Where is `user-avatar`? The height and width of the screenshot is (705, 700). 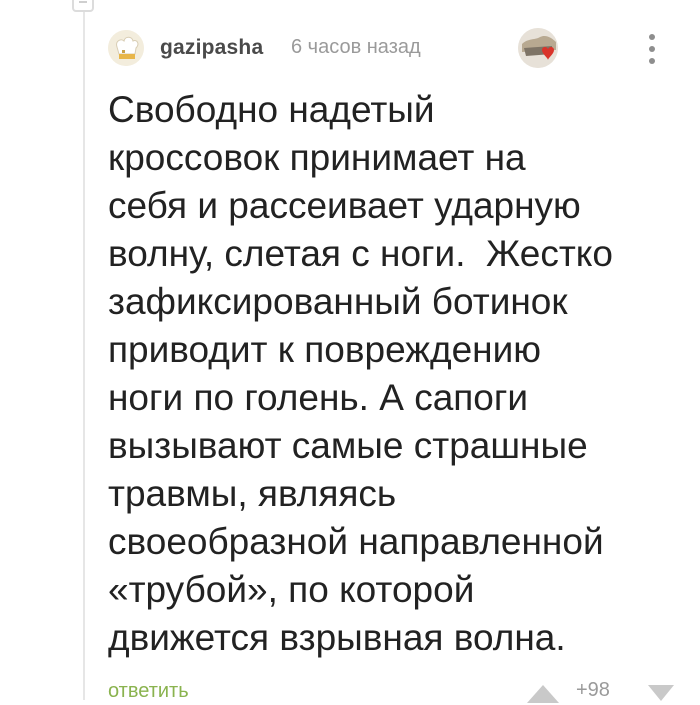 user-avatar is located at coordinates (126, 48).